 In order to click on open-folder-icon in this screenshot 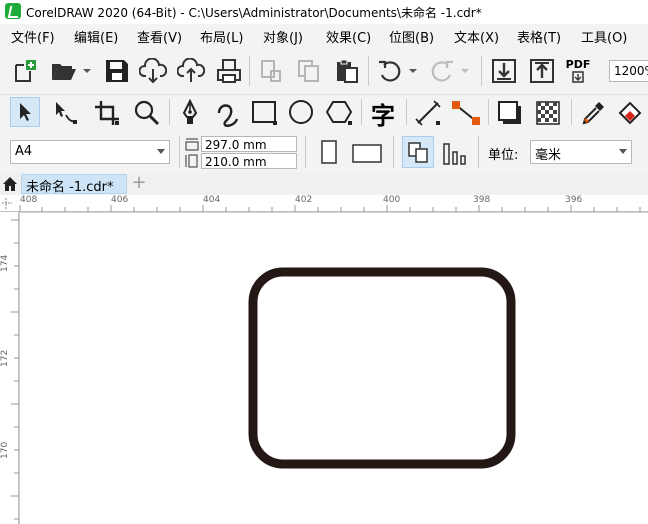, I will do `click(64, 71)`.